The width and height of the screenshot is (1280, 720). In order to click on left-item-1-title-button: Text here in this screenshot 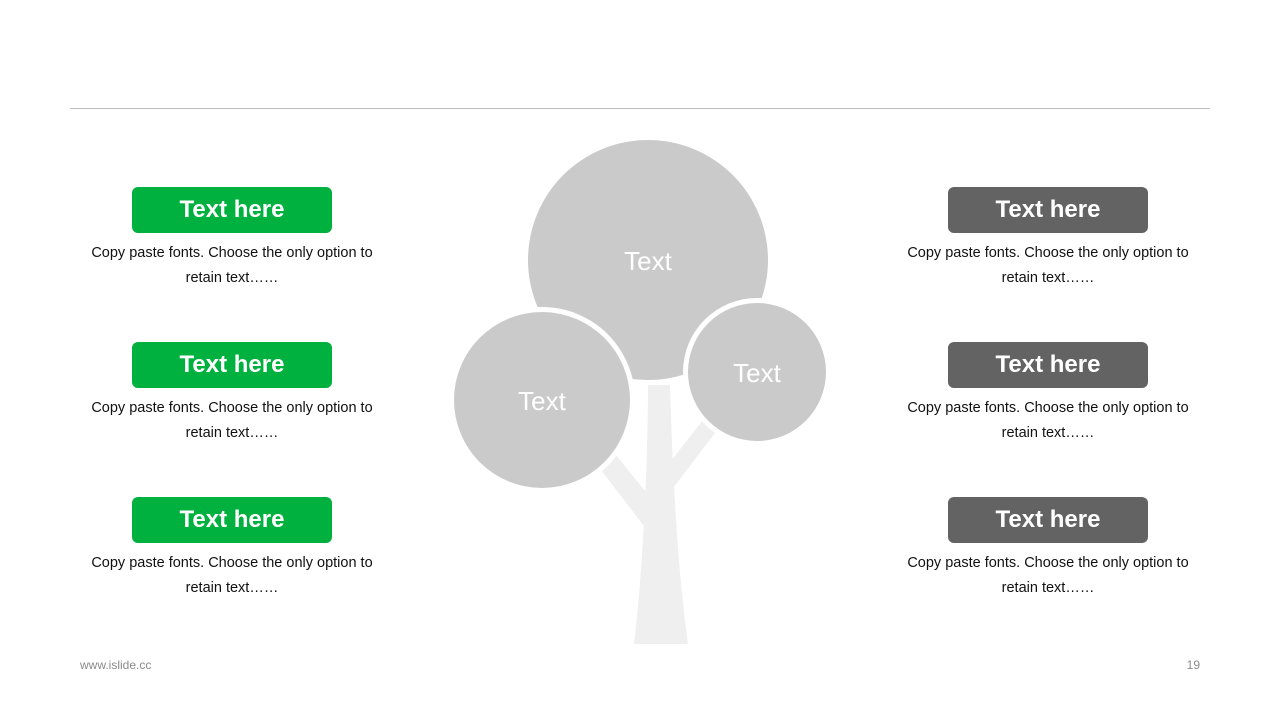, I will do `click(232, 210)`.